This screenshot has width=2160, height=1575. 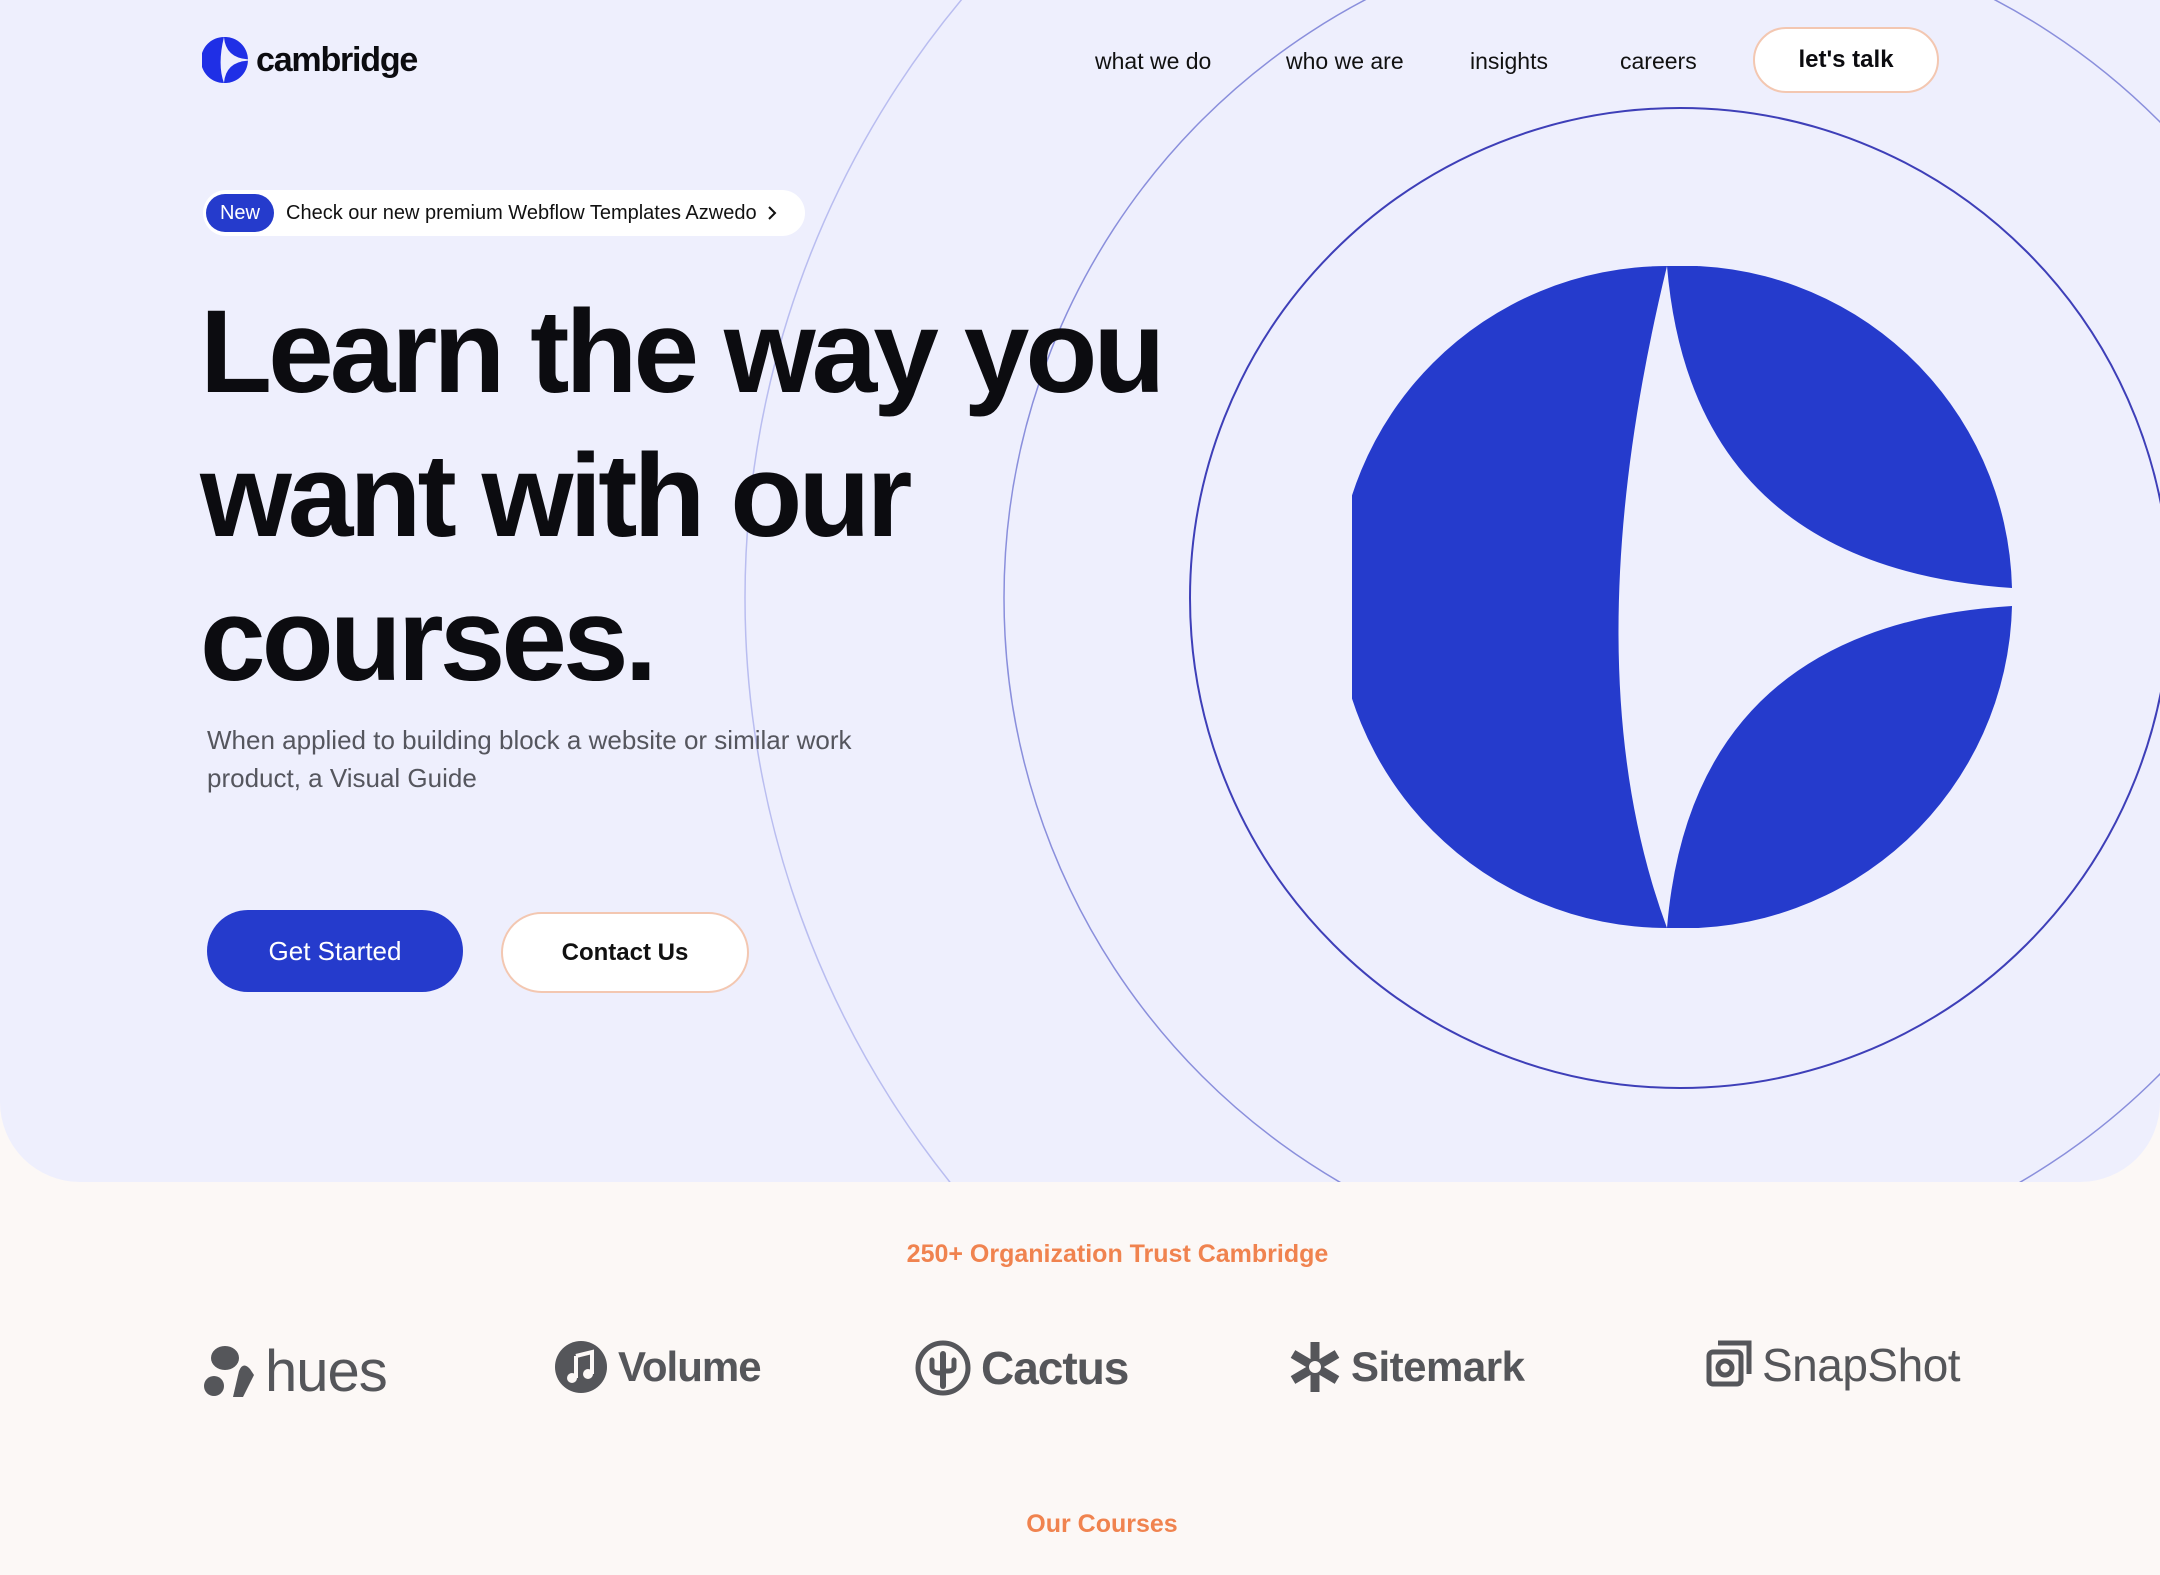 I want to click on cactus-icon, so click(x=943, y=1368).